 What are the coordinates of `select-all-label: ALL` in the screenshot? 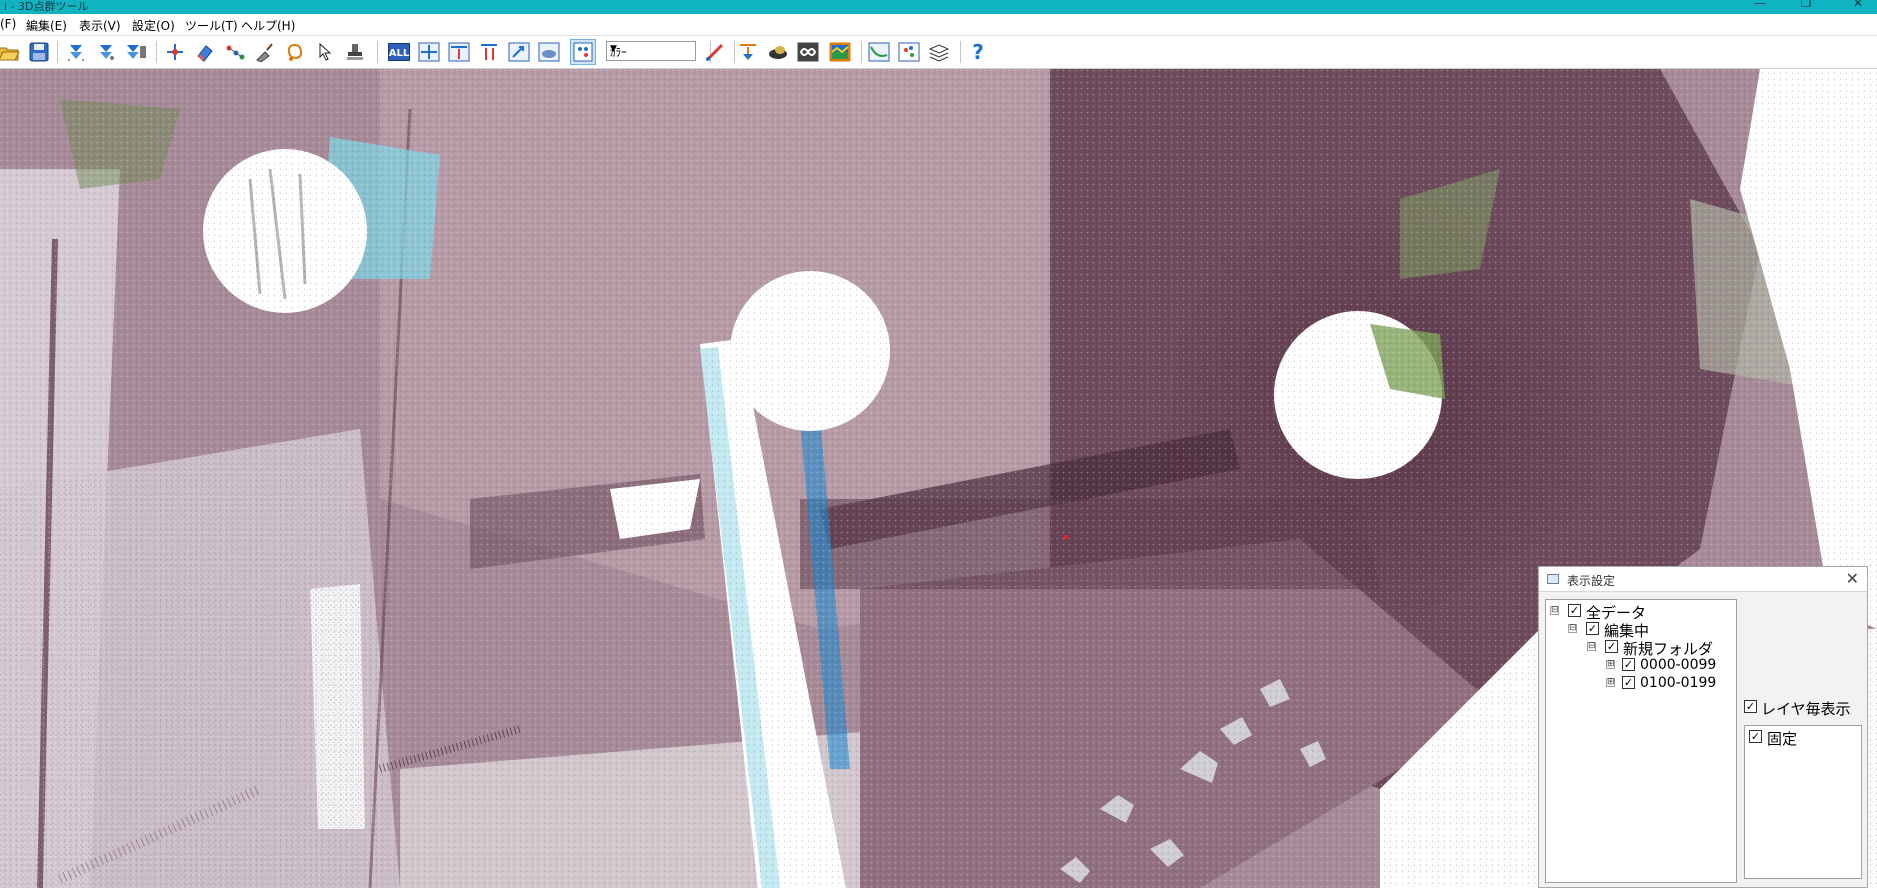 It's located at (399, 53).